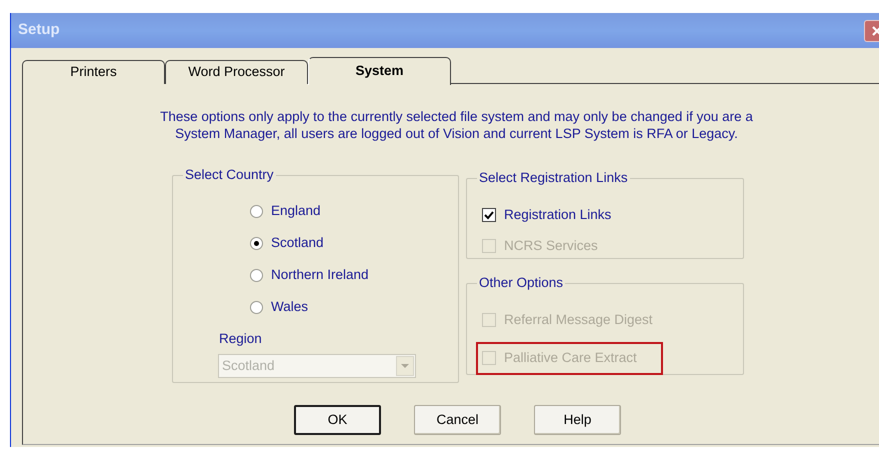 This screenshot has width=879, height=456. Describe the element at coordinates (285, 211) in the screenshot. I see `radio-option: England` at that location.